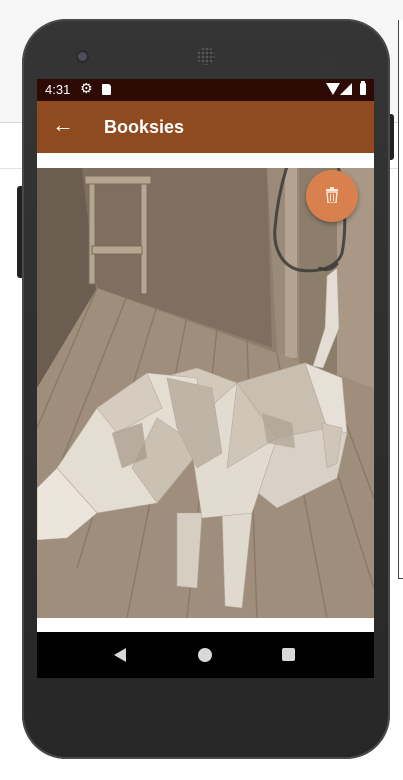 This screenshot has height=780, width=403. I want to click on signal-icon, so click(346, 89).